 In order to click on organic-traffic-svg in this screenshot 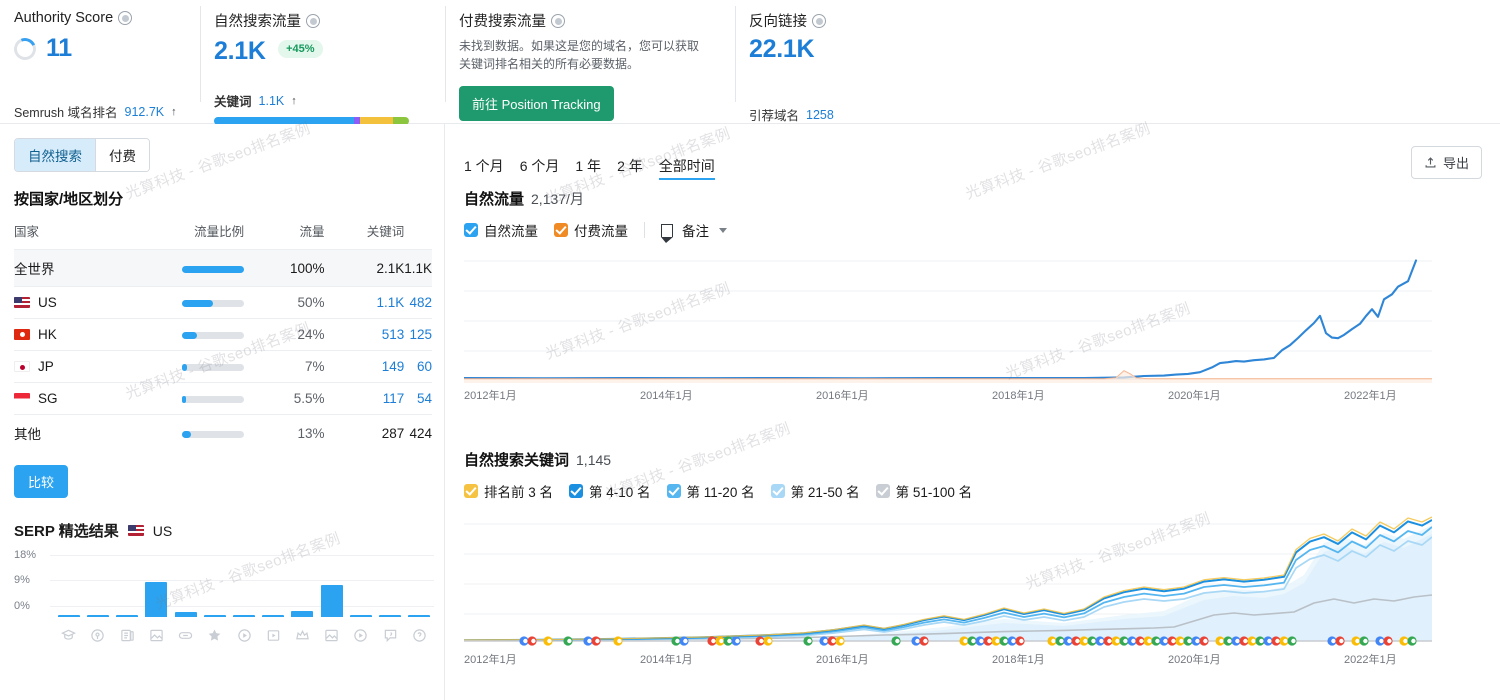, I will do `click(948, 321)`.